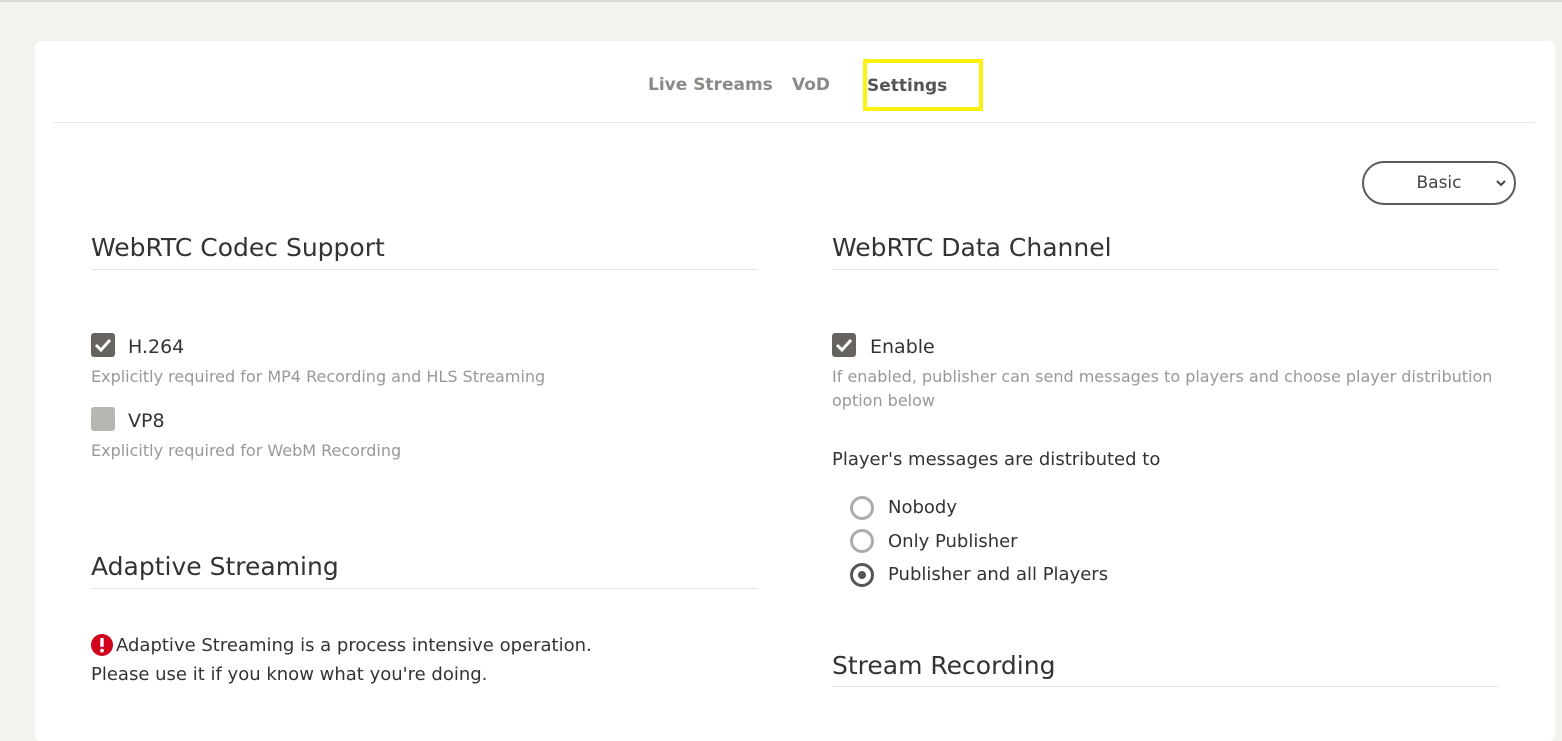 This screenshot has width=1562, height=741. I want to click on distribution-label: Player's messages are distributed to, so click(996, 459).